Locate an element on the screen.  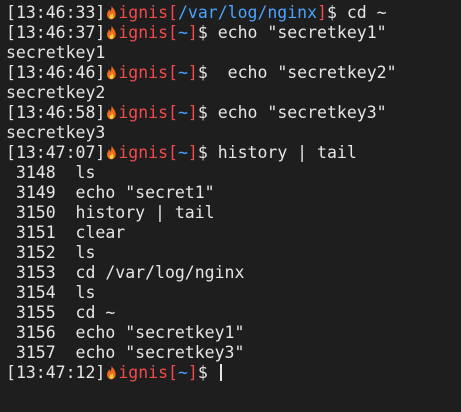
prompt-command: echo "secretkey2" is located at coordinates (302, 72).